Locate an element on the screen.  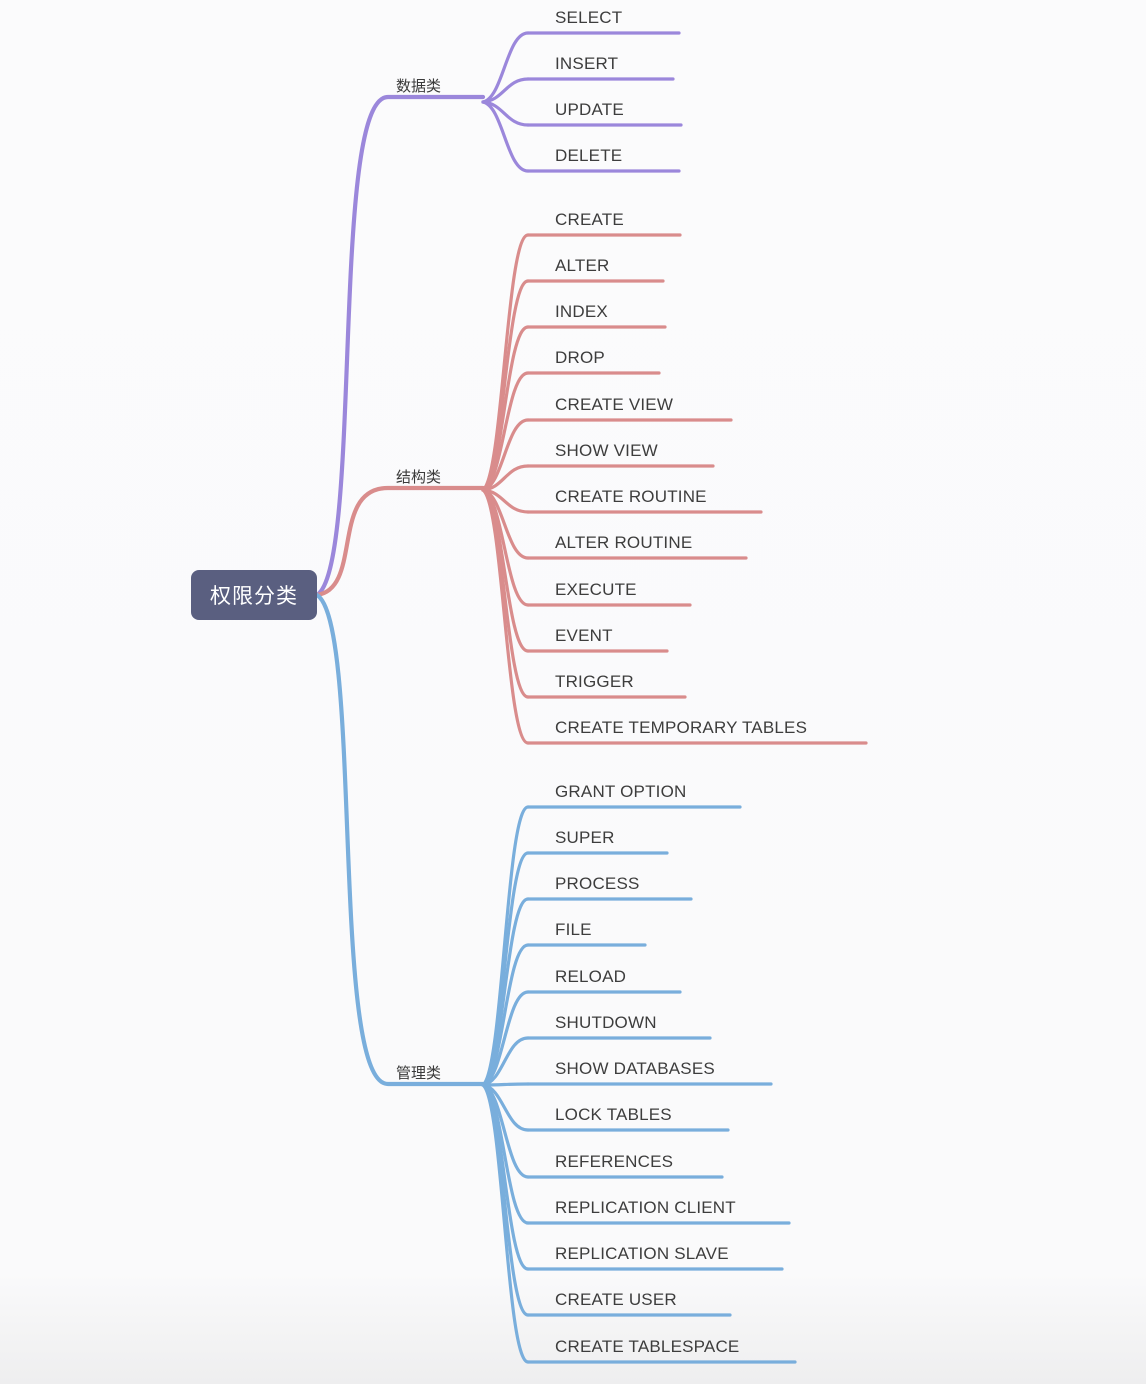
leaf-node-grant-option: GRANT OPTION is located at coordinates (621, 792).